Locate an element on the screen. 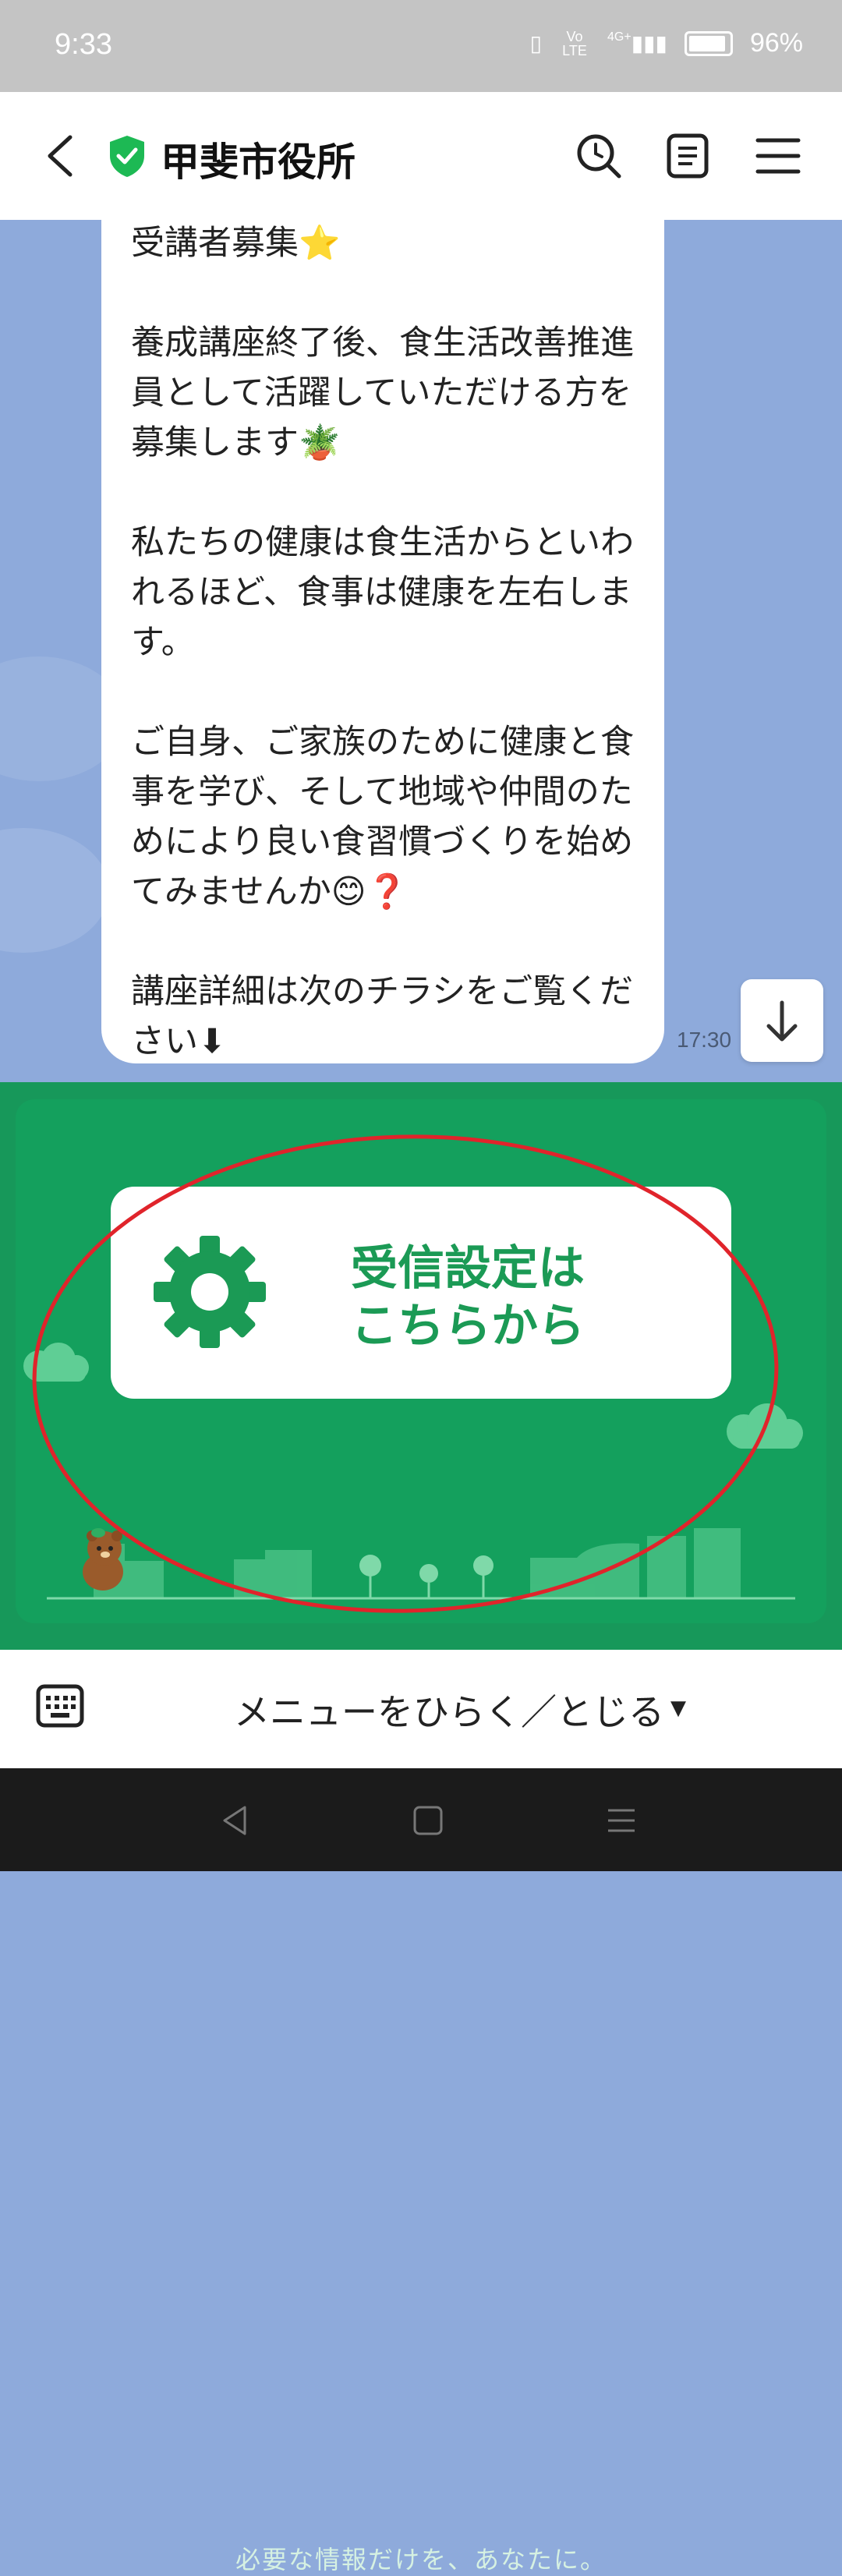  status-time: 9:33 is located at coordinates (84, 44).